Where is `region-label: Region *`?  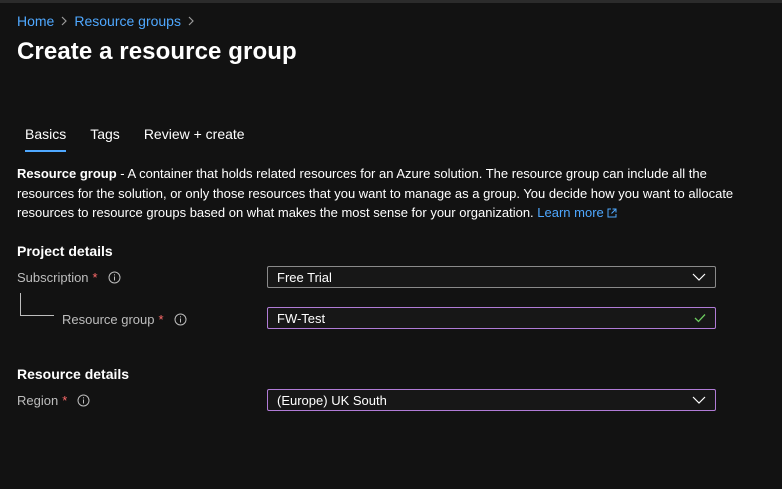
region-label: Region * is located at coordinates (53, 400).